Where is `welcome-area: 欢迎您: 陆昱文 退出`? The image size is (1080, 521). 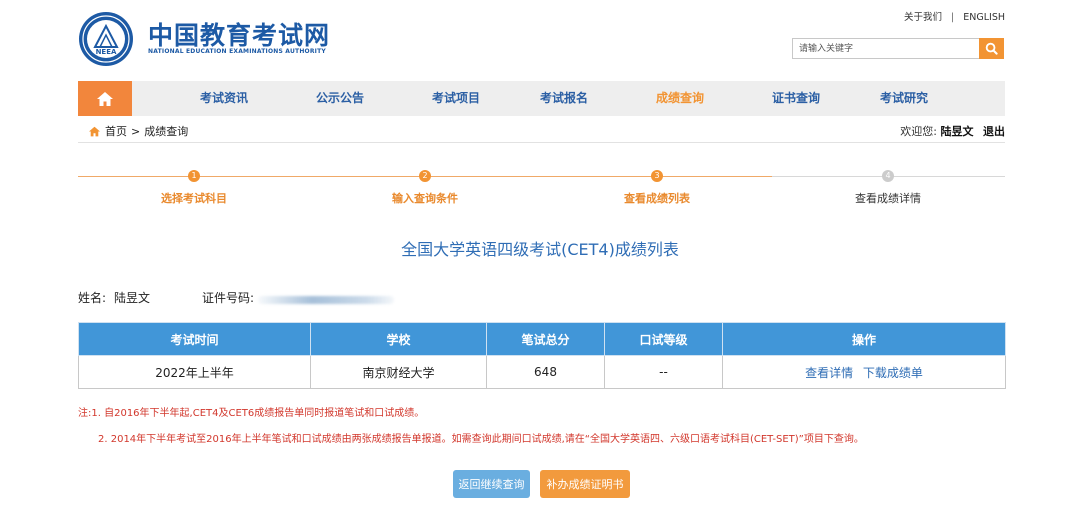
welcome-area: 欢迎您: 陆昱文 退出 is located at coordinates (952, 131).